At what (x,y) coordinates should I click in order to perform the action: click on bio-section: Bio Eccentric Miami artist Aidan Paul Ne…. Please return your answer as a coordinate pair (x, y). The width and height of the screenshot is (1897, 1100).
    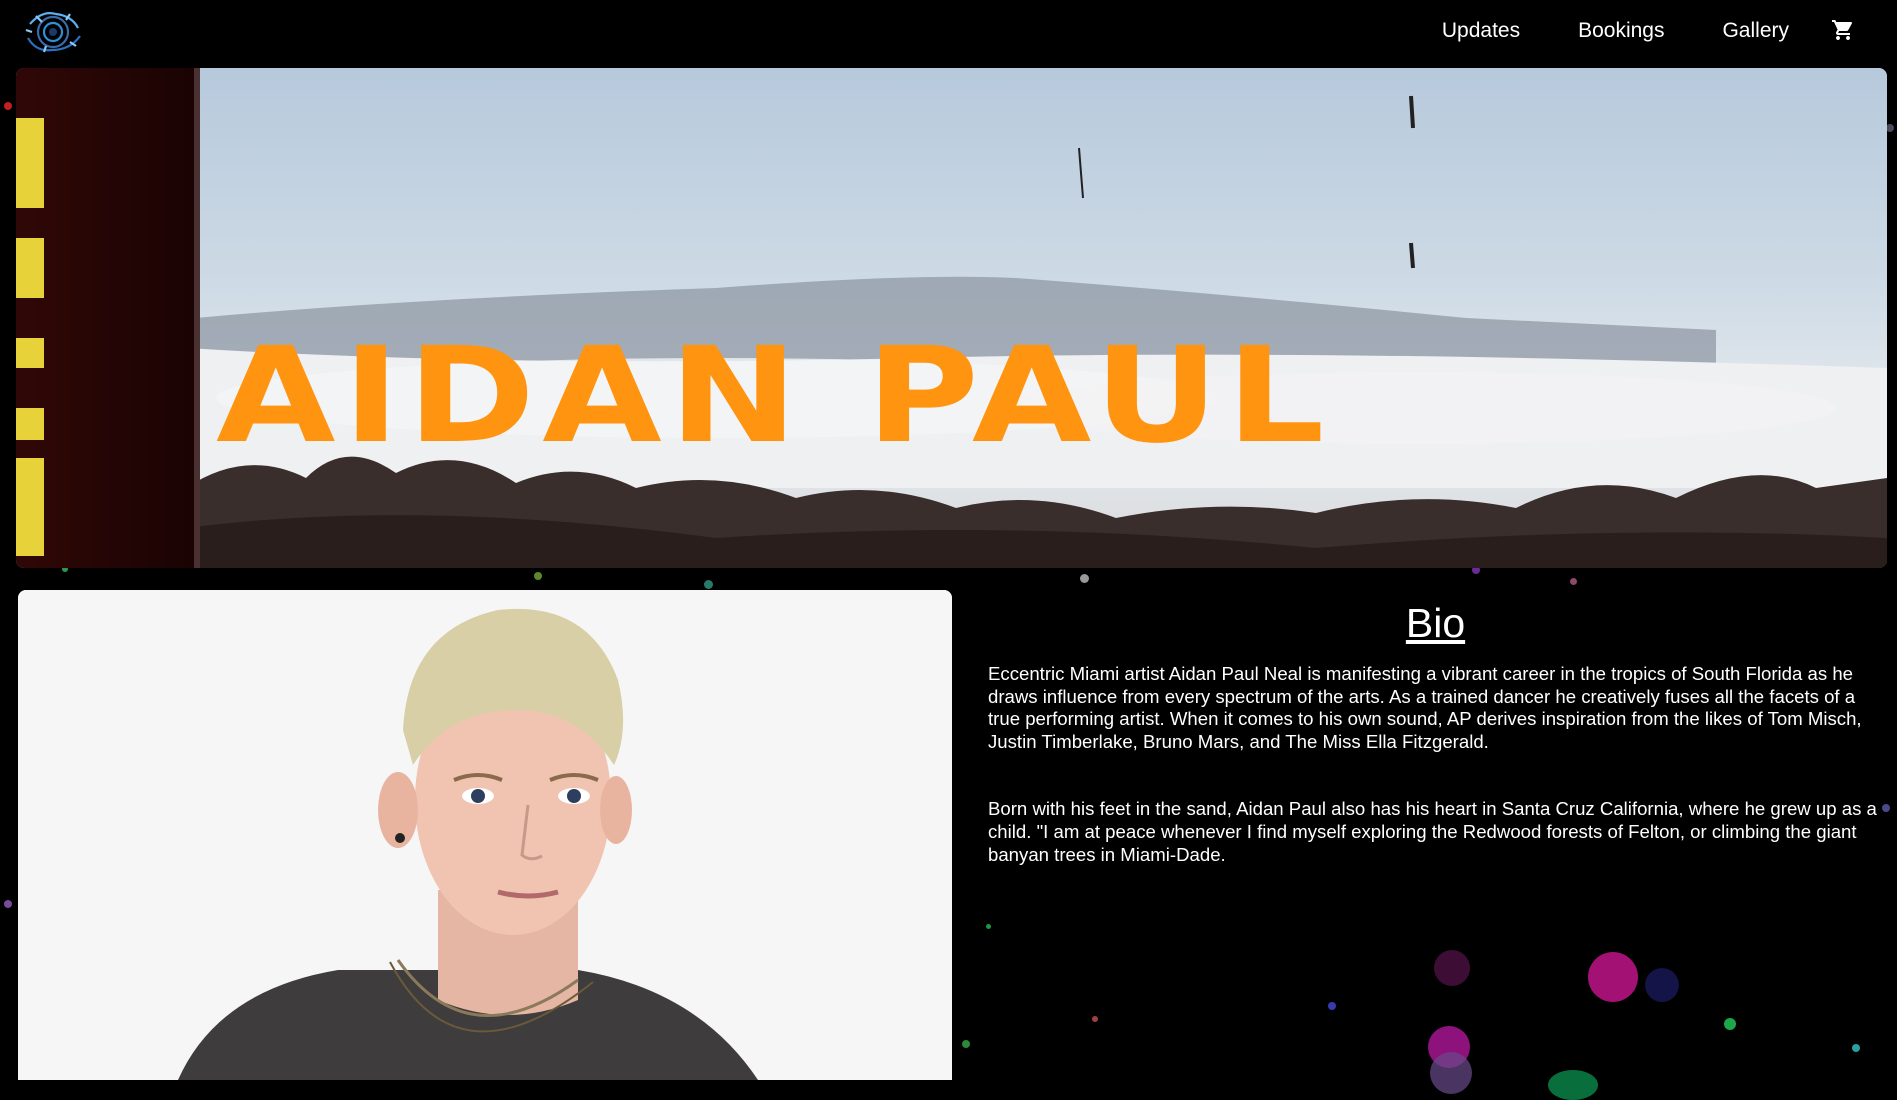
    Looking at the image, I should click on (1435, 755).